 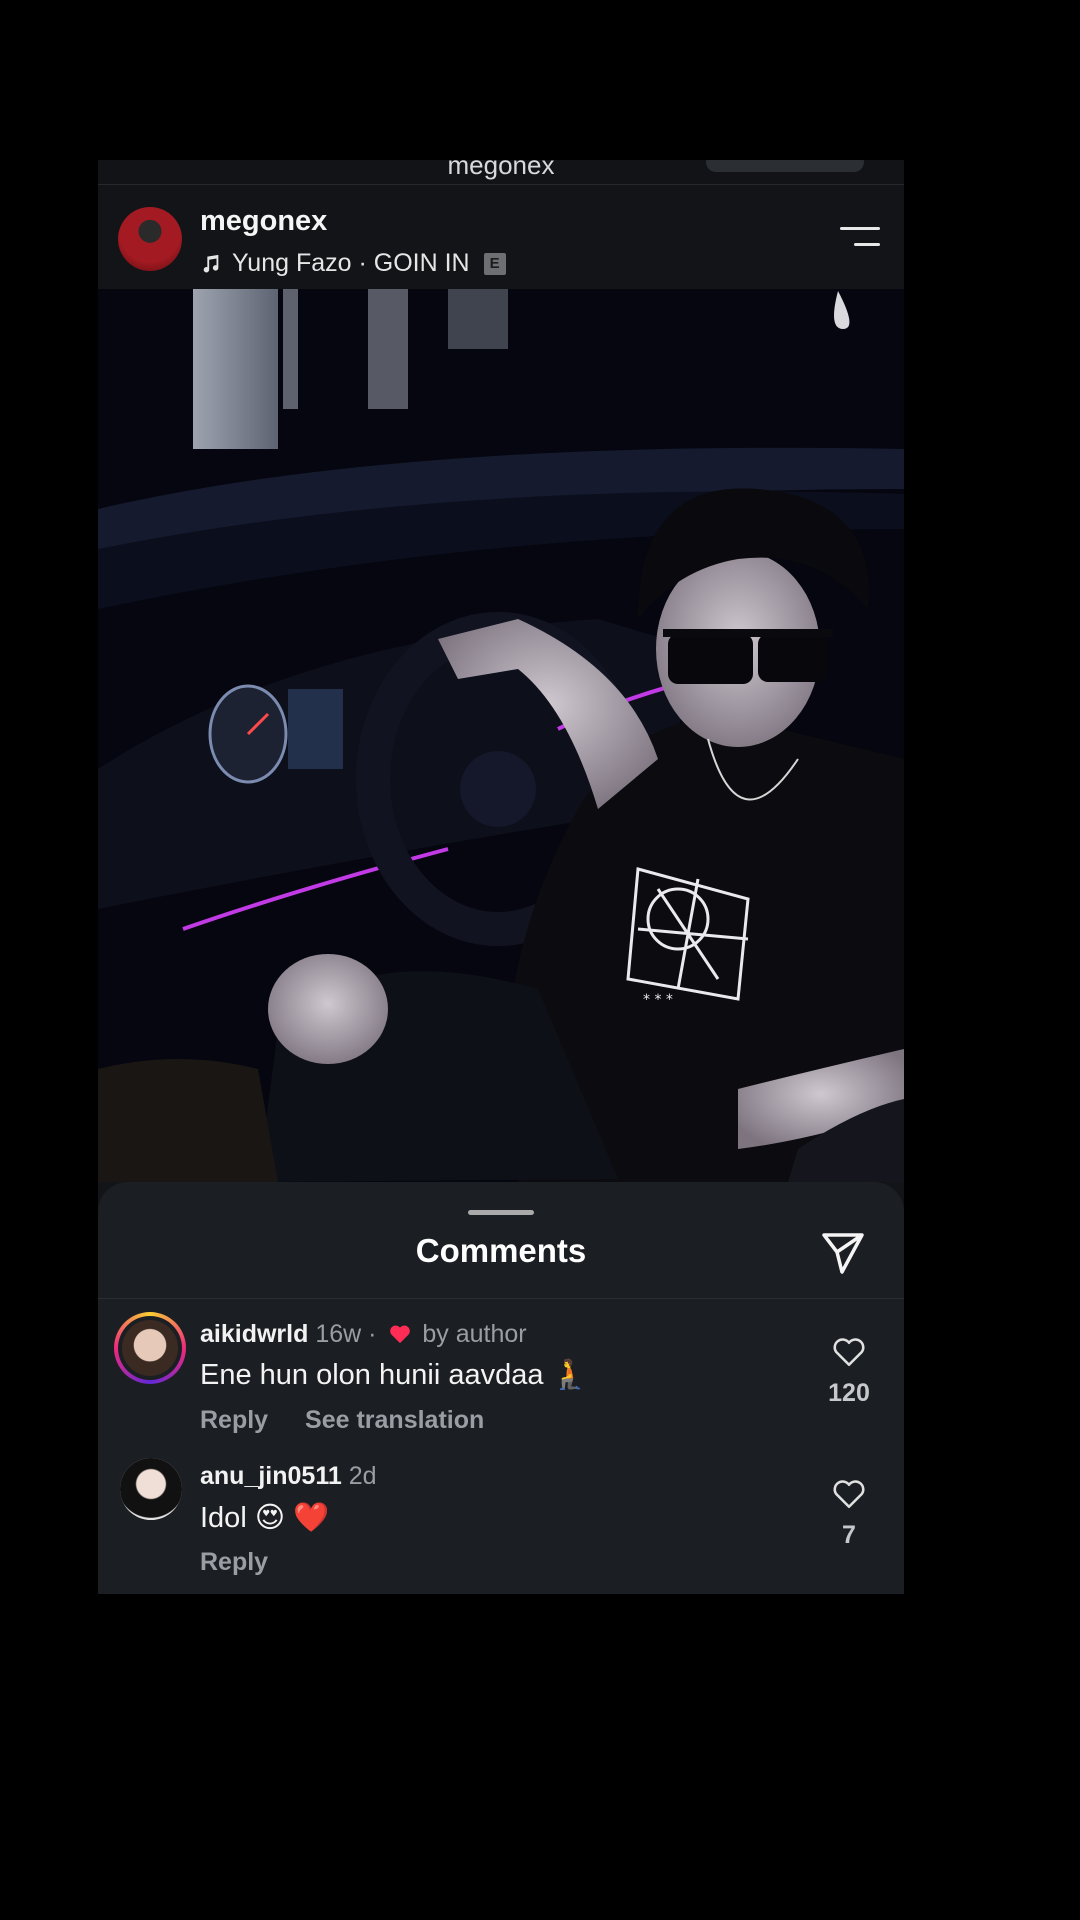 I want to click on explicit-badge: E, so click(x=494, y=263).